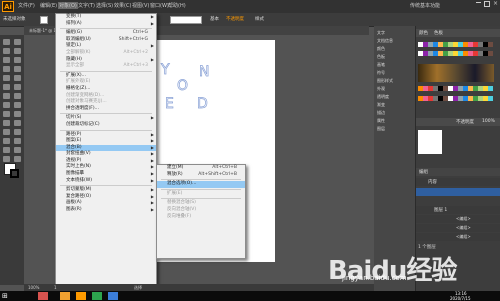 The image size is (500, 301). I want to click on artboard-letter-y: Y, so click(166, 70).